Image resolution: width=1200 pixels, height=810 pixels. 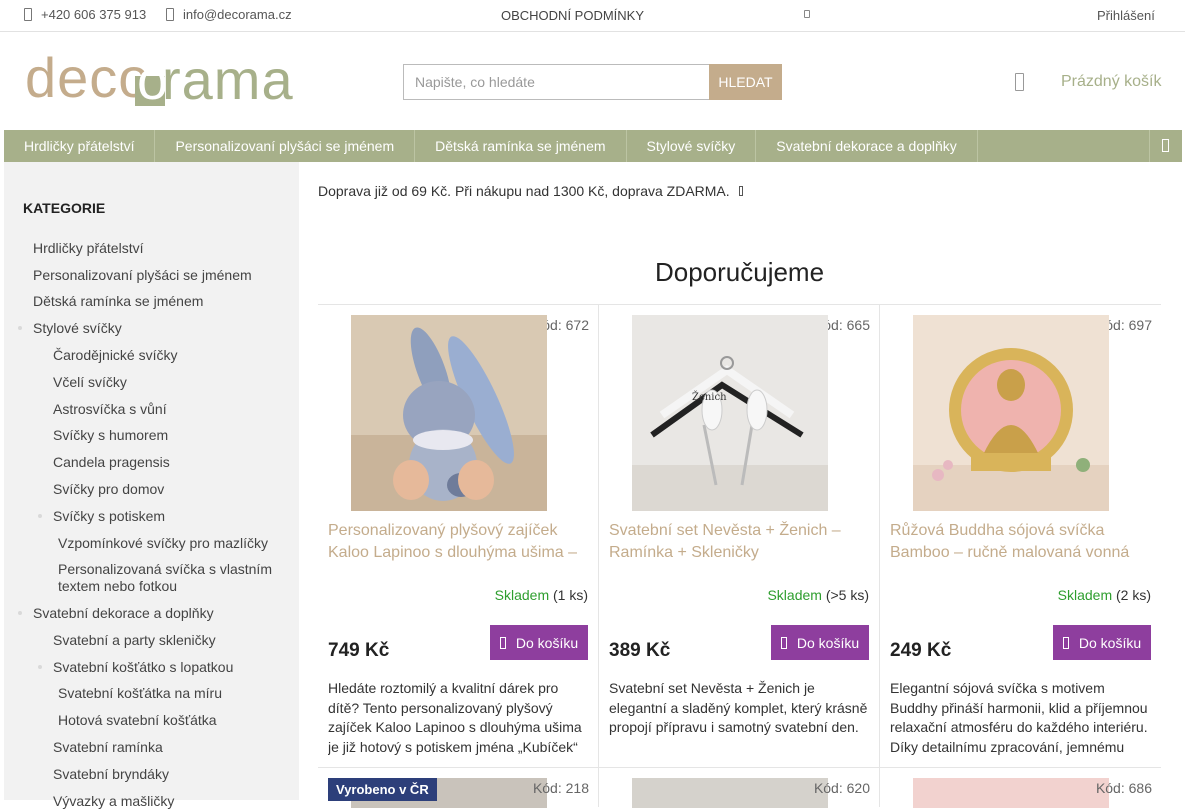 What do you see at coordinates (170, 14) in the screenshot?
I see `mail-icon` at bounding box center [170, 14].